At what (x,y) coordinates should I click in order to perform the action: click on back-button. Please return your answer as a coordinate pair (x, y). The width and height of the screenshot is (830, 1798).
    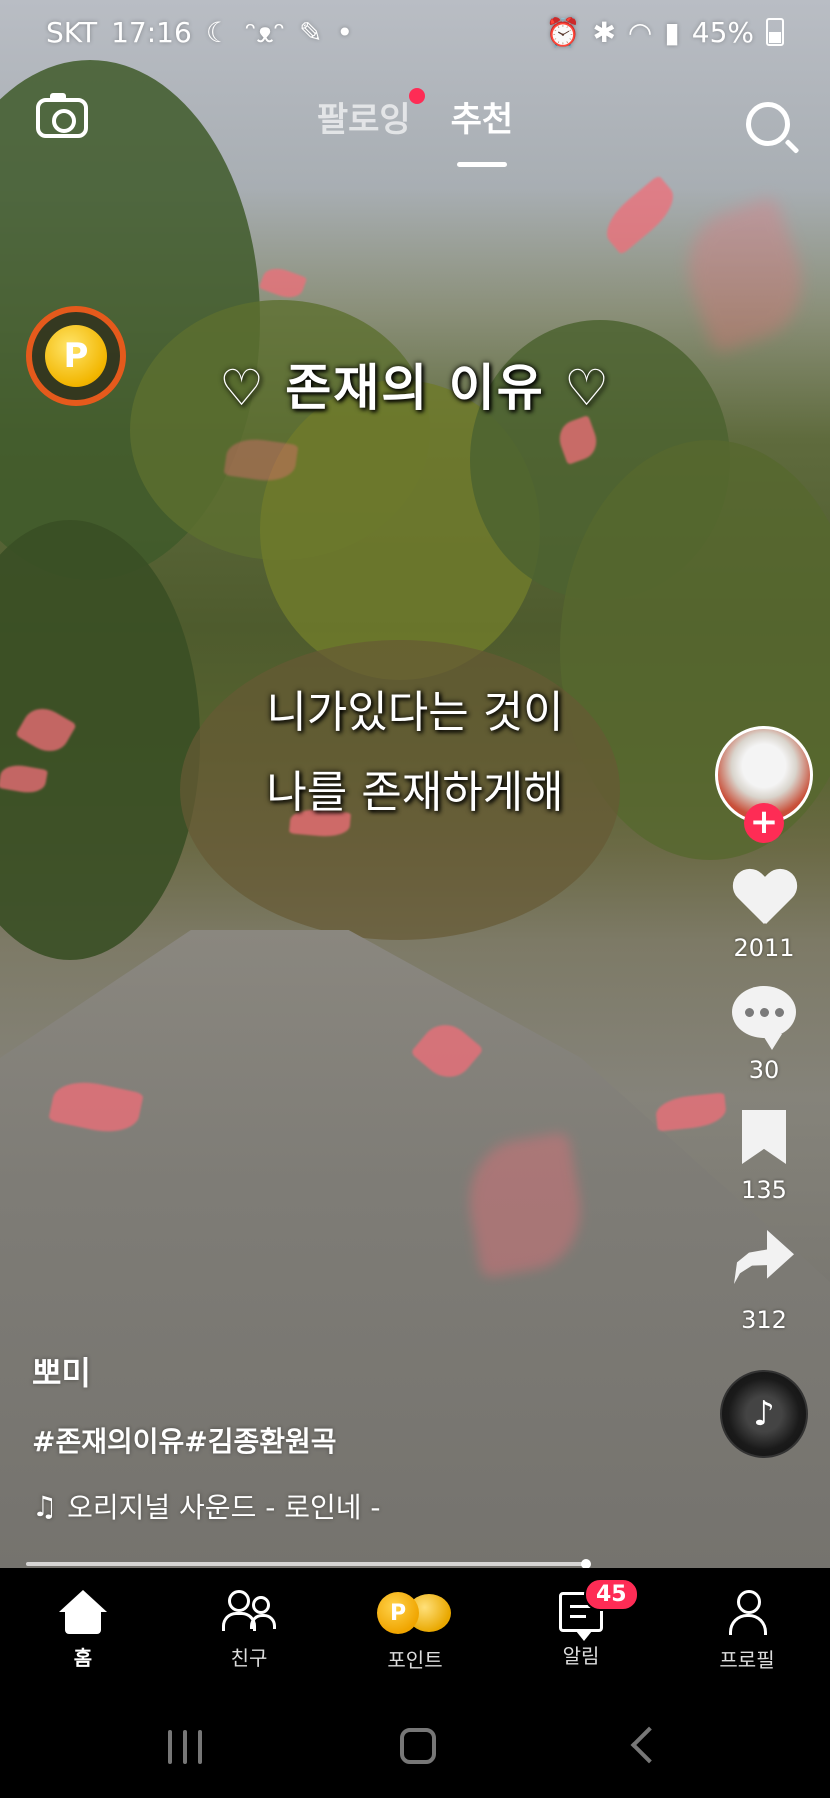
    Looking at the image, I should click on (649, 1745).